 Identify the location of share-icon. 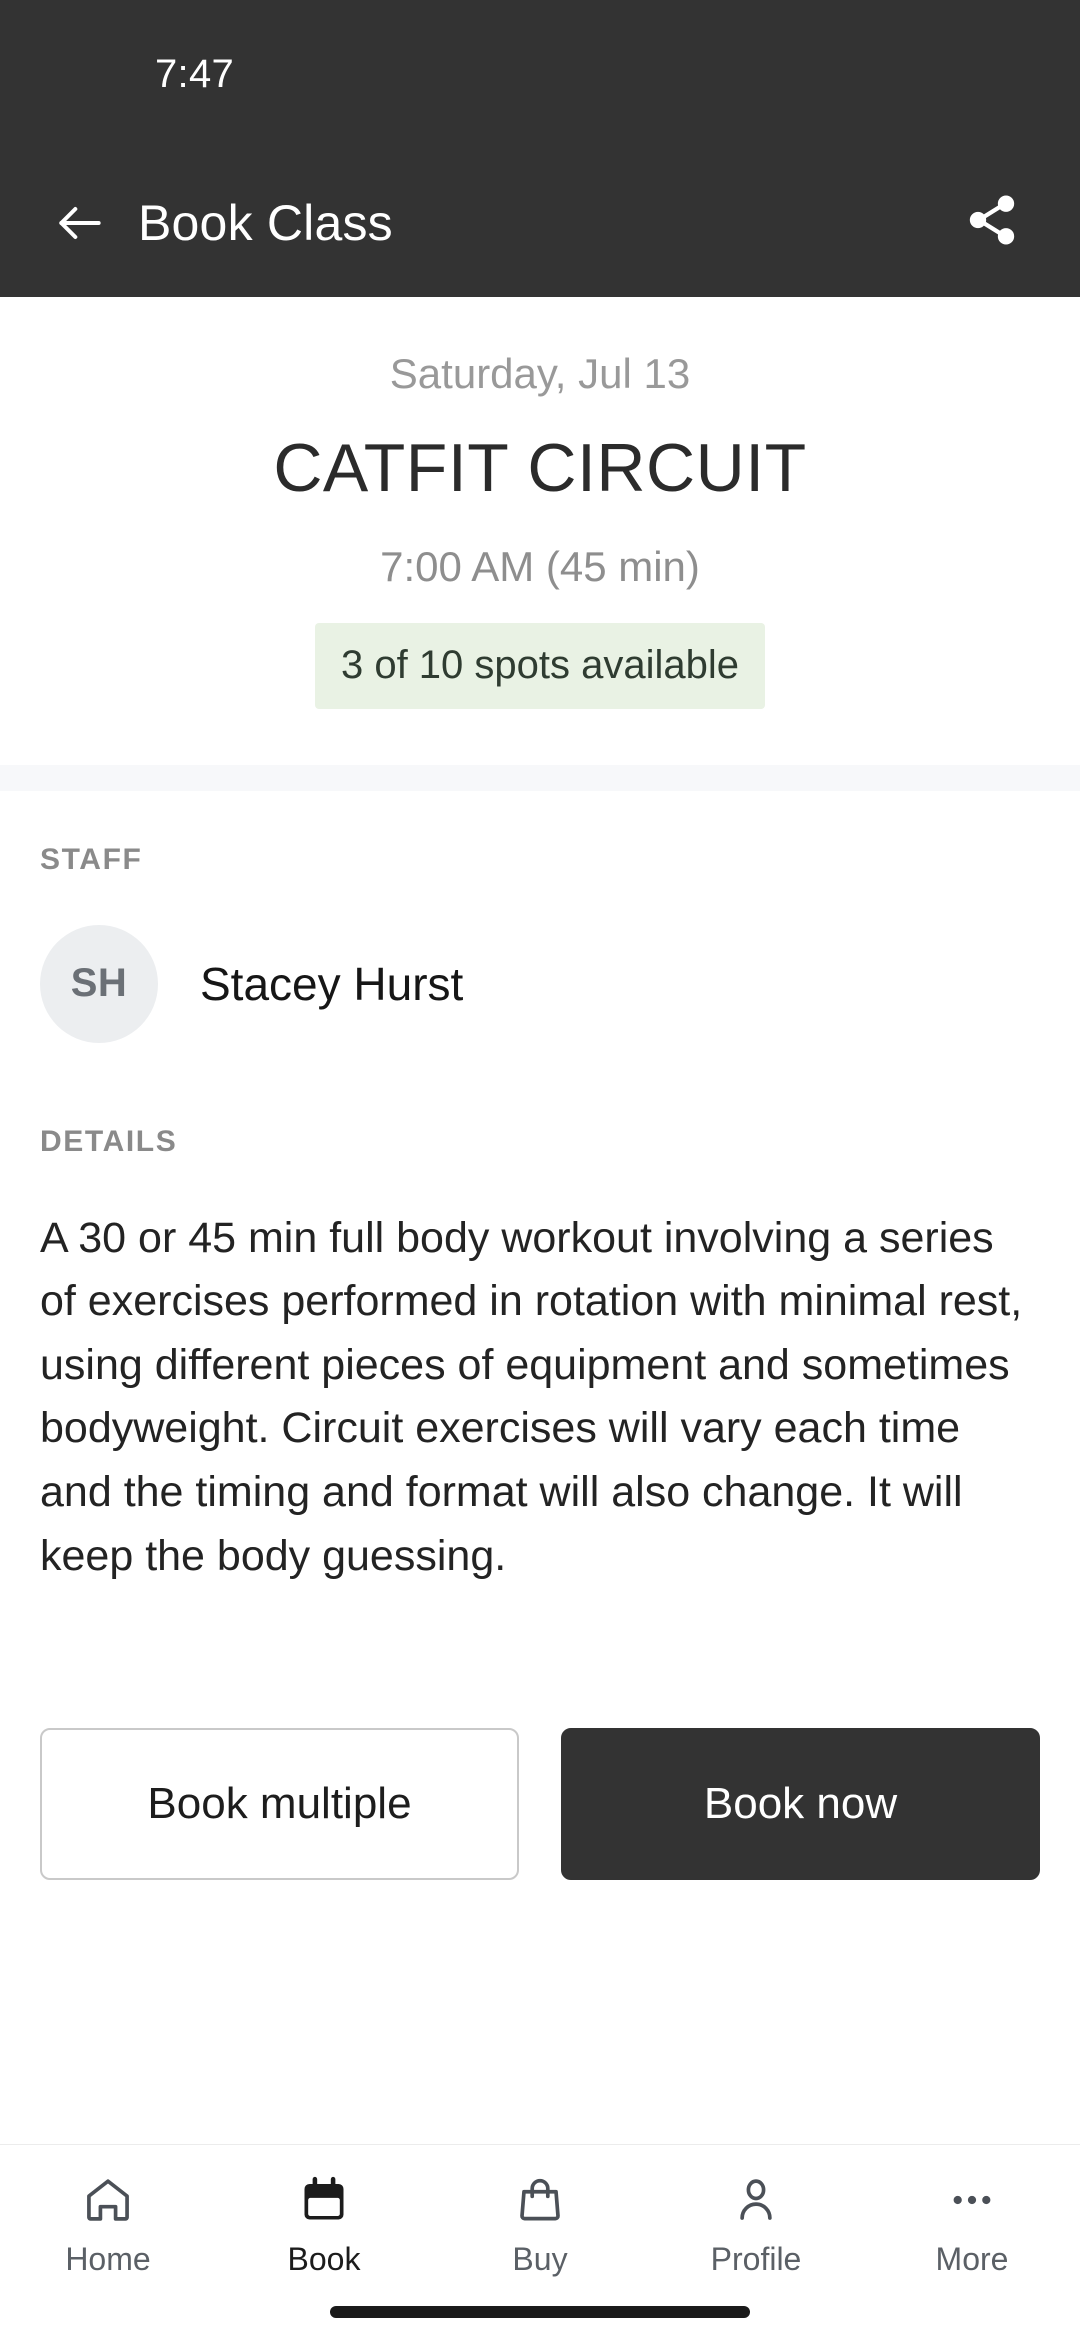
(992, 222).